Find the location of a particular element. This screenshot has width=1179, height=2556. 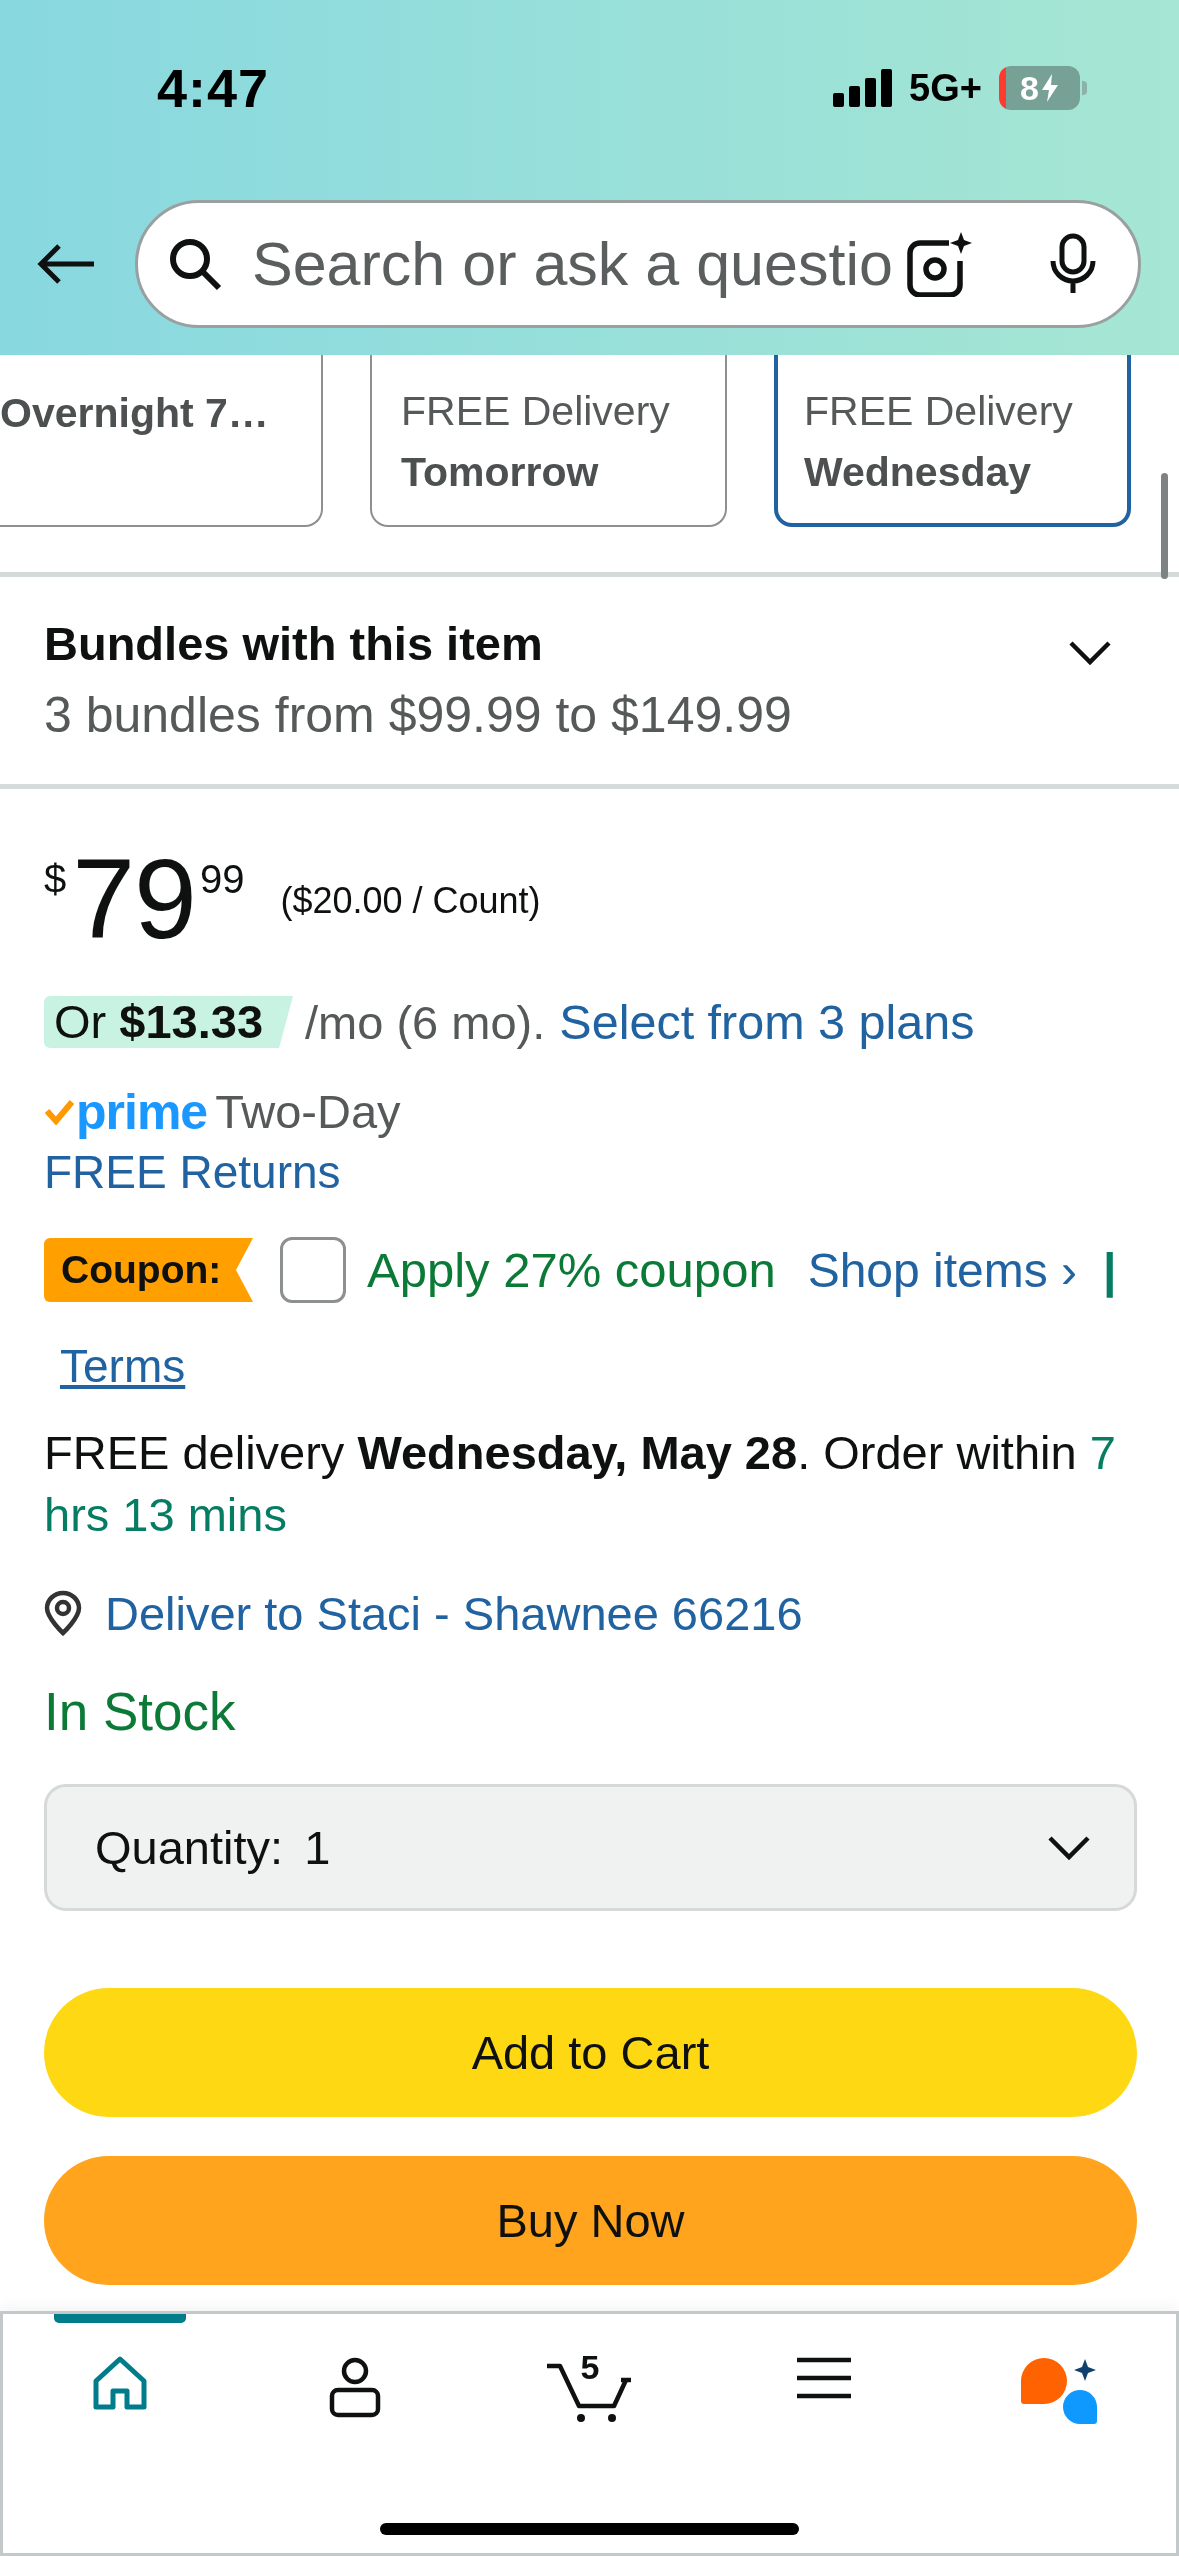

stock-status: In Stock is located at coordinates (140, 1712).